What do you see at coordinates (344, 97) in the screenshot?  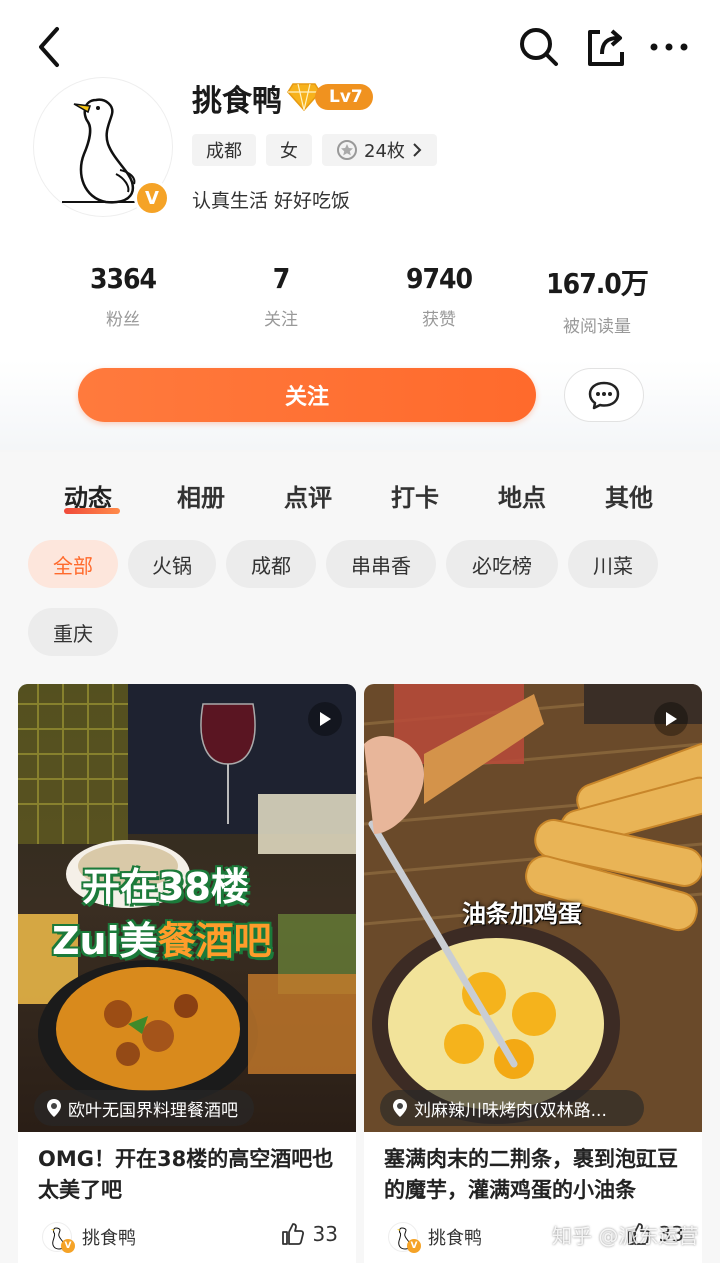 I see `level-label: Lv7` at bounding box center [344, 97].